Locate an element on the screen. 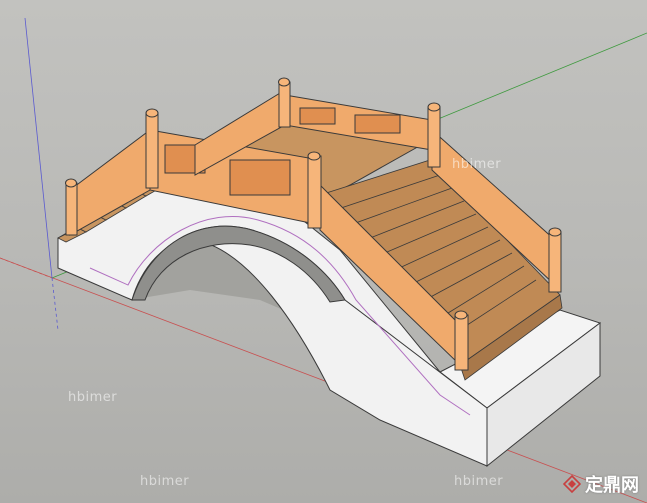 This screenshot has height=503, width=647. logo-text: 定鼎网 is located at coordinates (612, 485).